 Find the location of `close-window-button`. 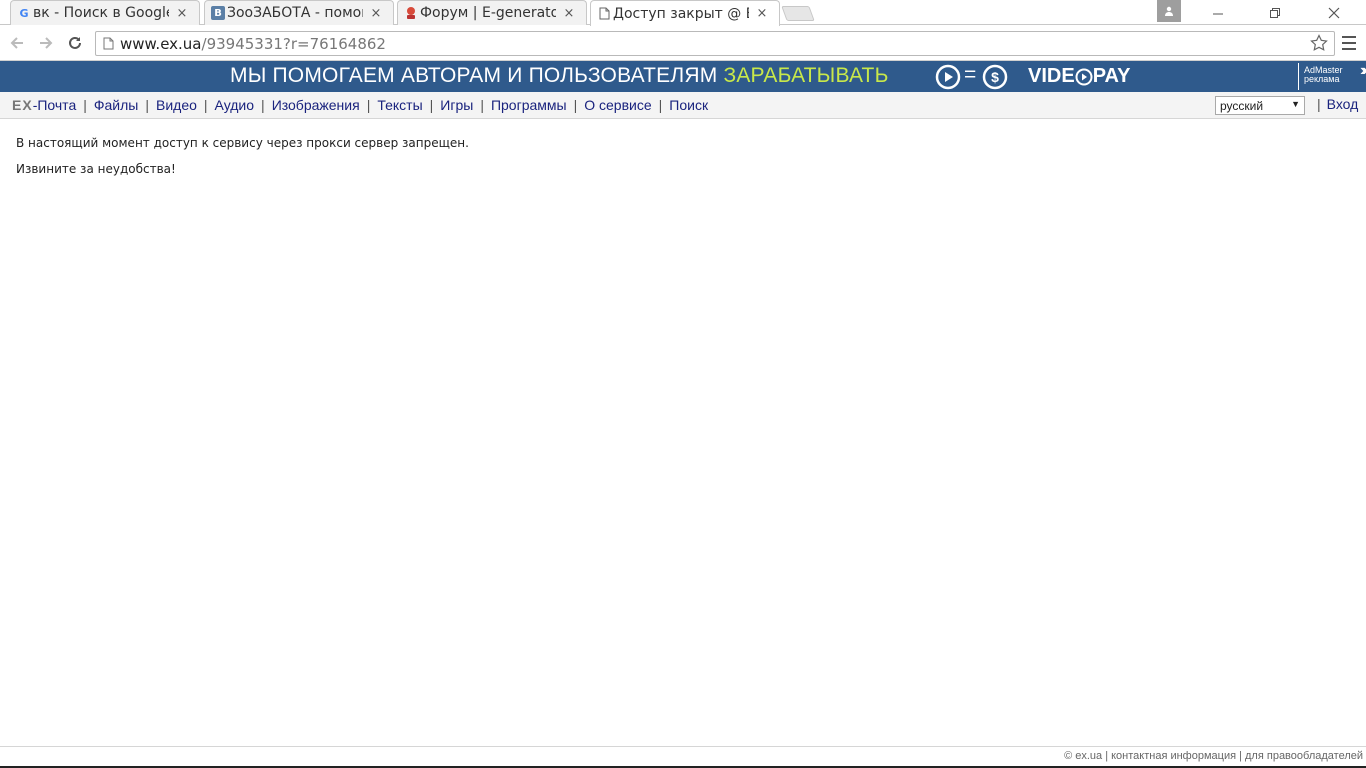

close-window-button is located at coordinates (1333, 12).